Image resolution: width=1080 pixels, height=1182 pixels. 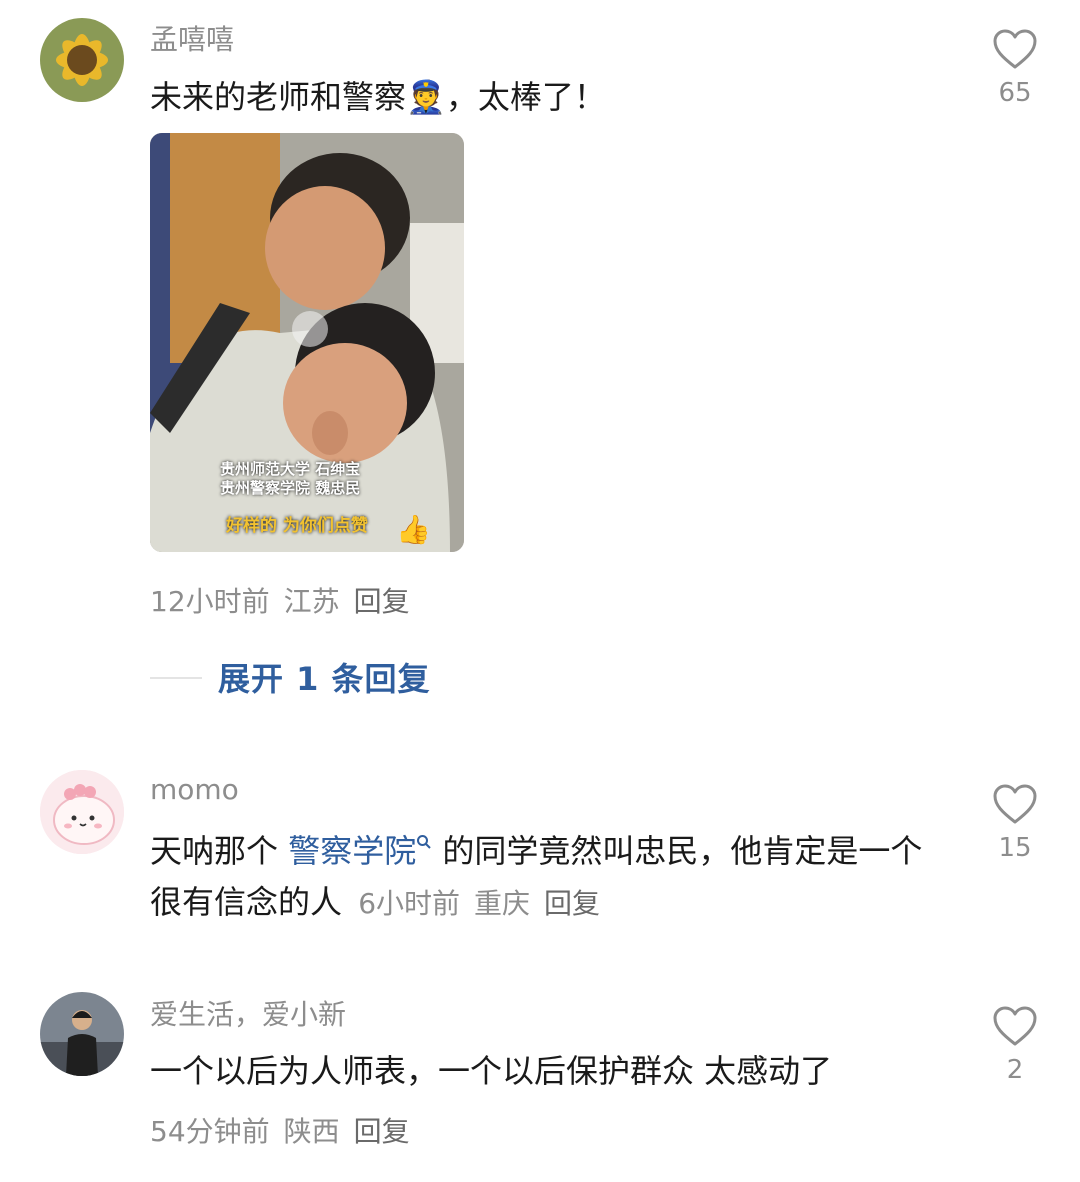 I want to click on comment-text: 天呐那个 警察学院 的同学竟然叫忠民，他肯定是一个很有信念的人 6小时前 重庆 回复, so click(x=545, y=877).